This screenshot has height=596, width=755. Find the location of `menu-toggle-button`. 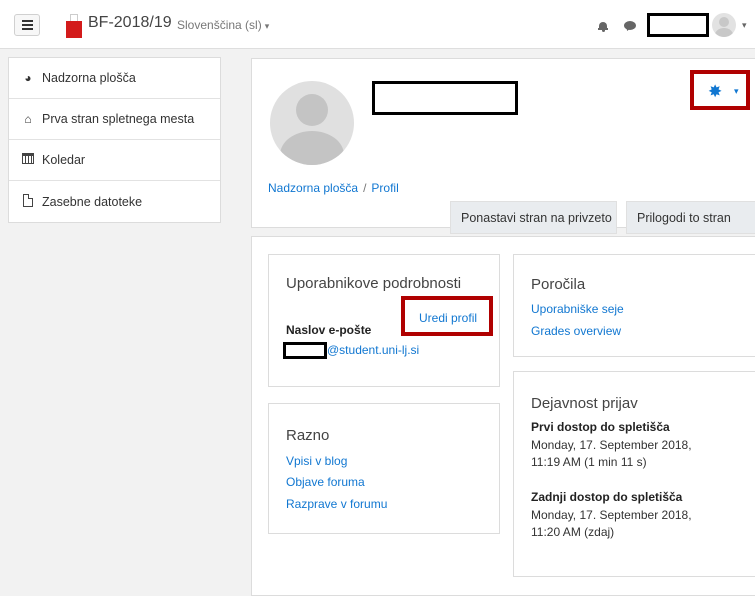

menu-toggle-button is located at coordinates (27, 25).